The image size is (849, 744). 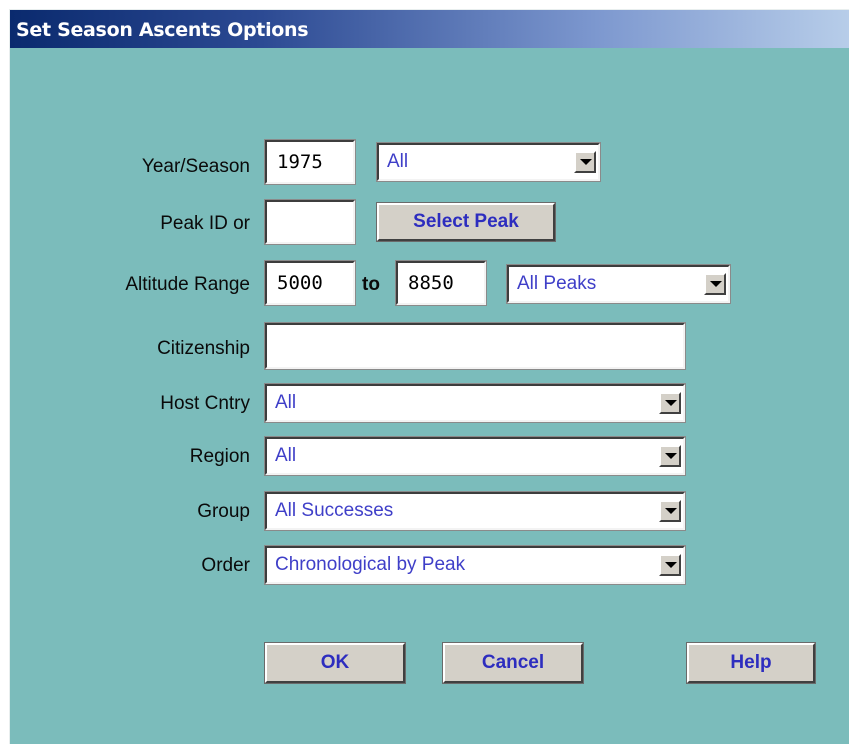 I want to click on altitude-peaks-select: All Peaks, so click(x=618, y=284).